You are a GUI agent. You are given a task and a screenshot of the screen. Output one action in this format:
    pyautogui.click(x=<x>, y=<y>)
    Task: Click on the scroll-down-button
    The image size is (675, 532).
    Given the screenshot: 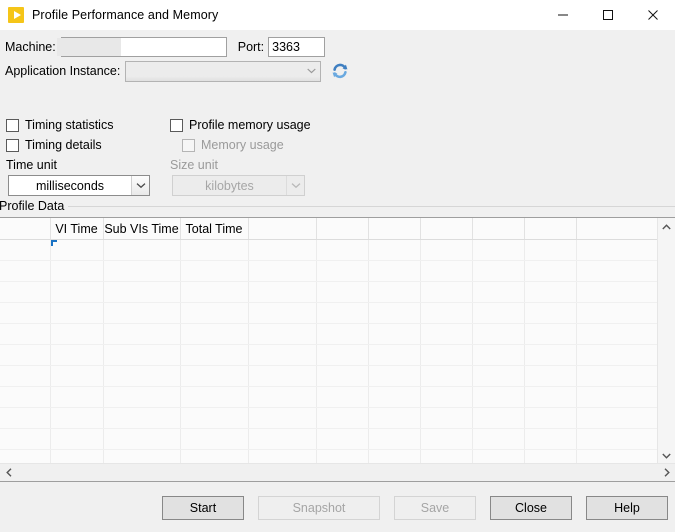 What is the action you would take?
    pyautogui.click(x=666, y=455)
    